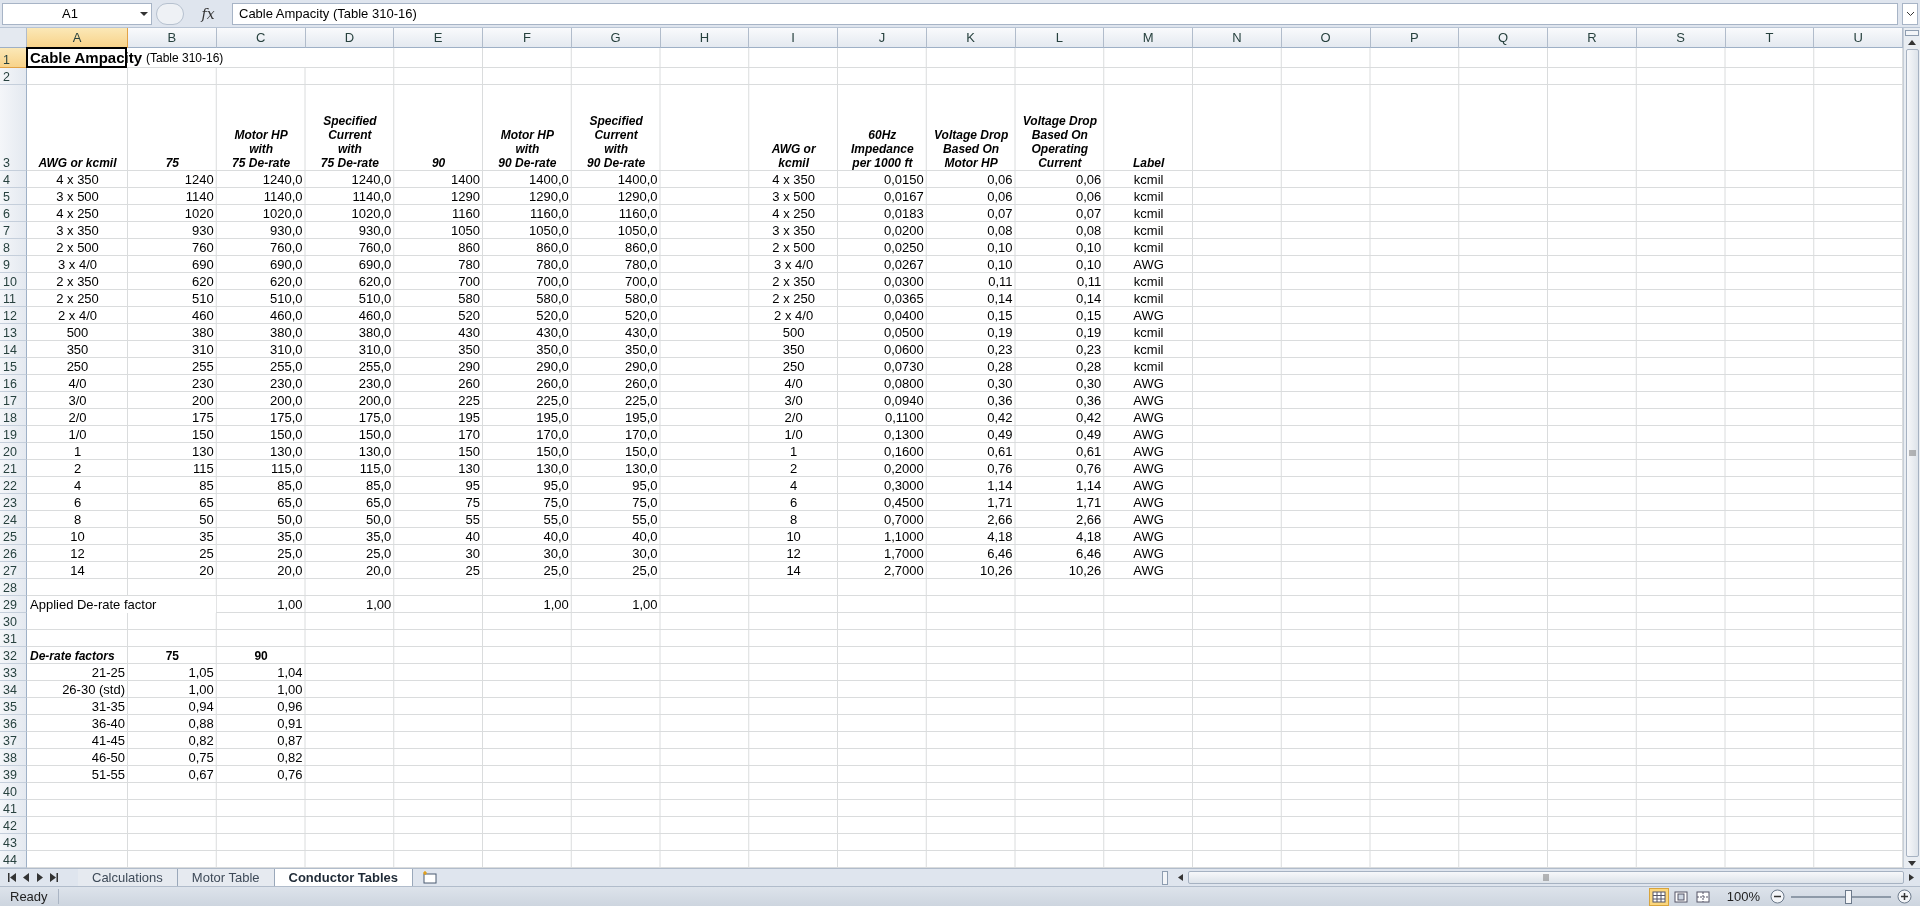 The image size is (1920, 906). What do you see at coordinates (13, 655) in the screenshot?
I see `row-header: 32` at bounding box center [13, 655].